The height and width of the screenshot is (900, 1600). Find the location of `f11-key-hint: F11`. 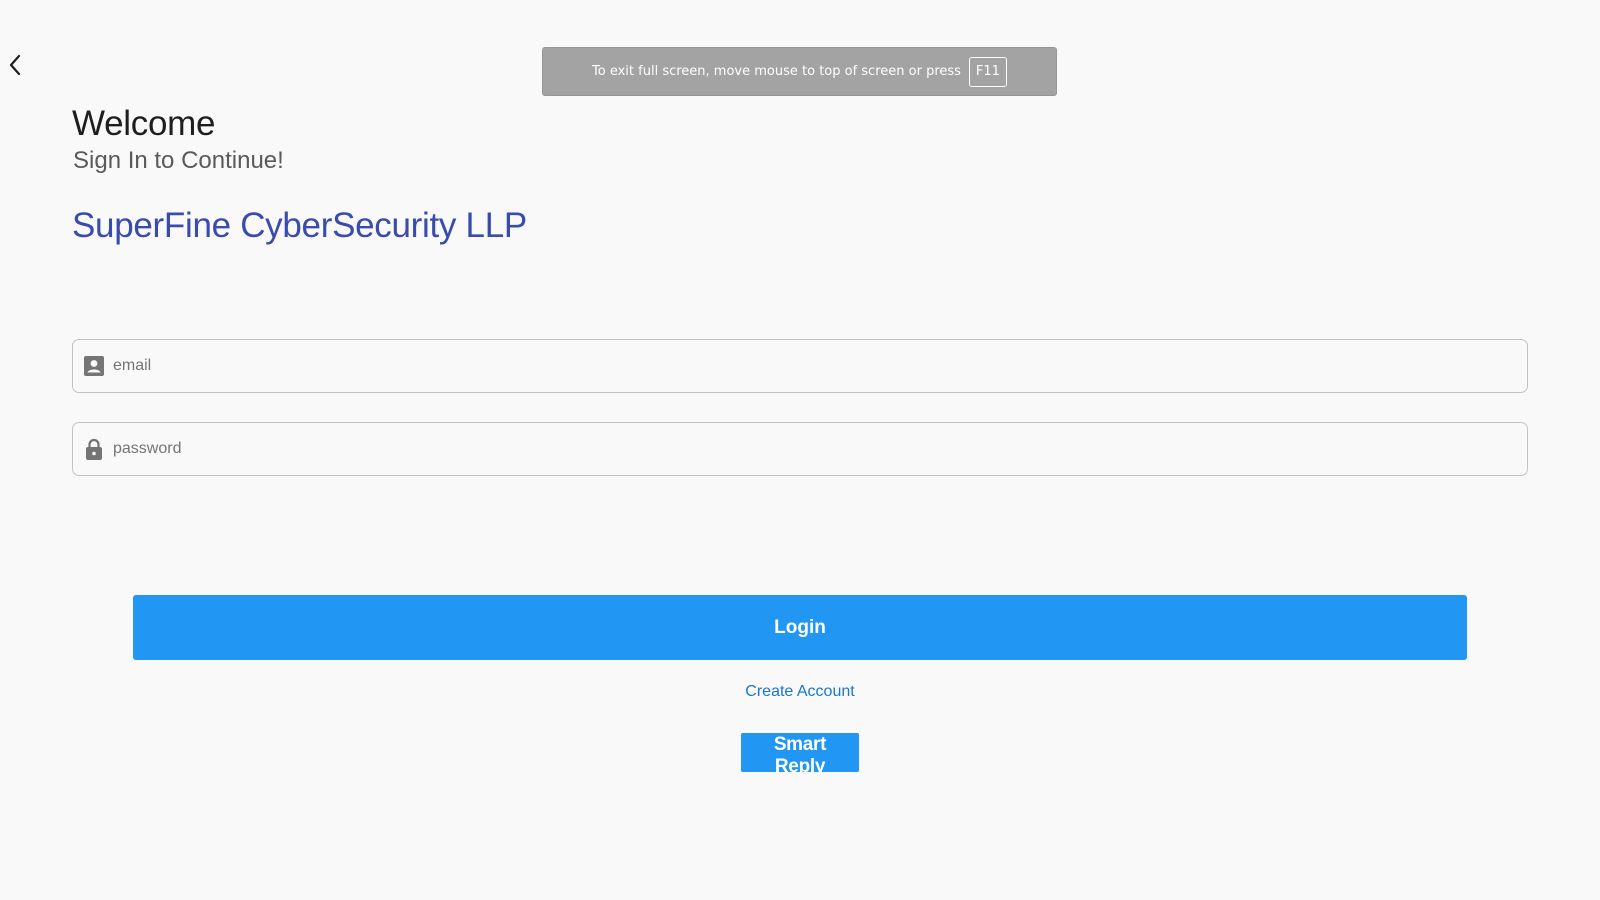

f11-key-hint: F11 is located at coordinates (987, 71).